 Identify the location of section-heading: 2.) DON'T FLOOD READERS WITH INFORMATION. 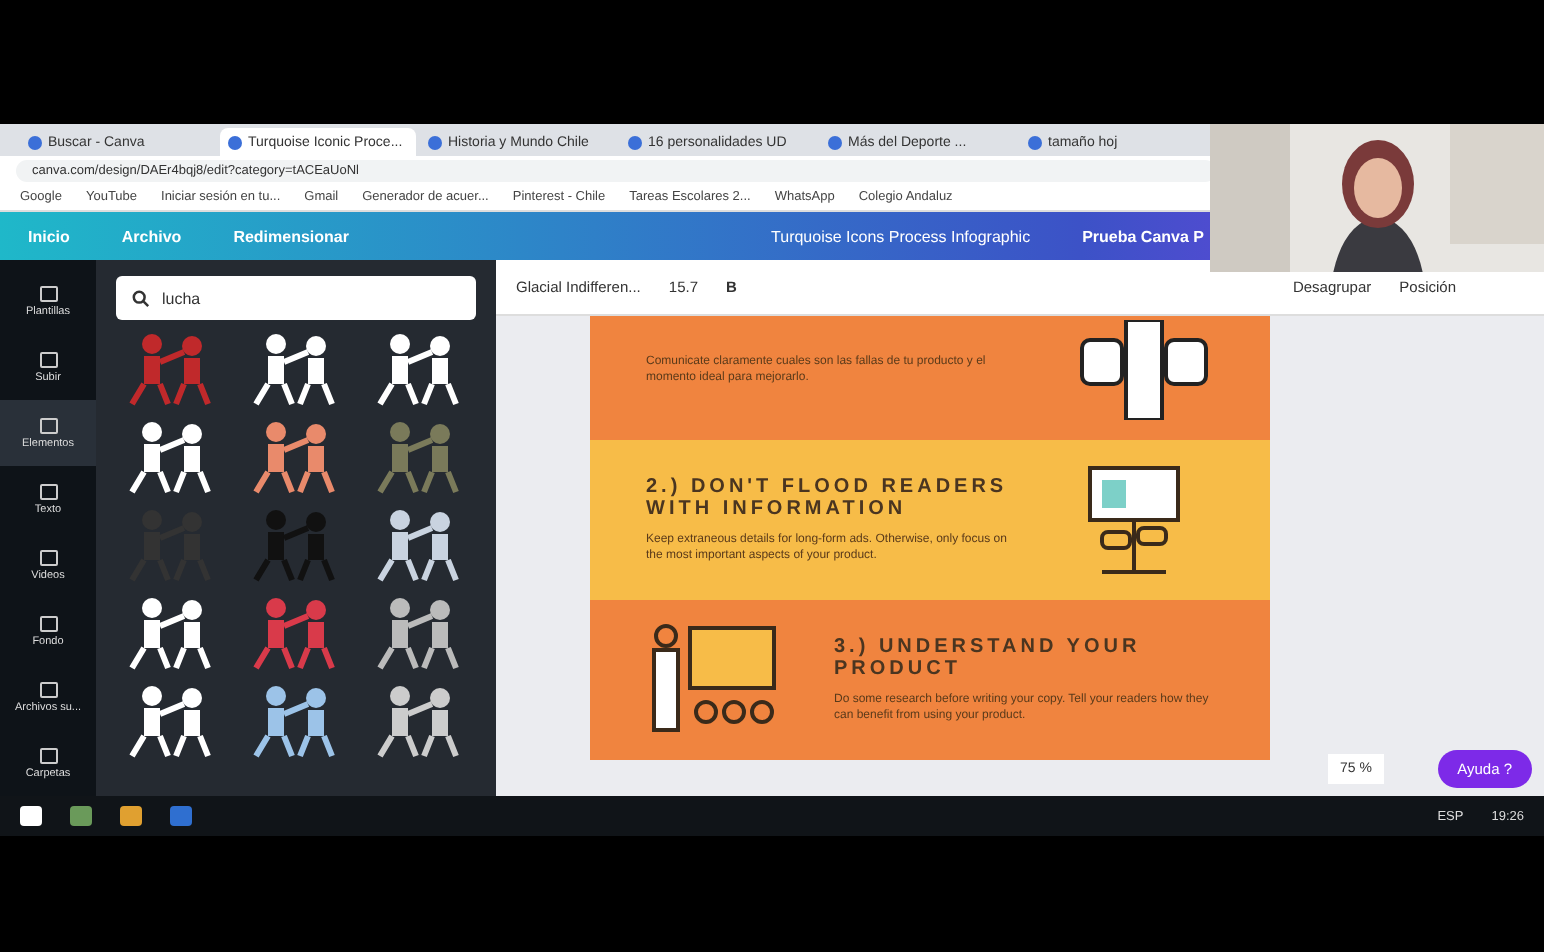
(828, 497).